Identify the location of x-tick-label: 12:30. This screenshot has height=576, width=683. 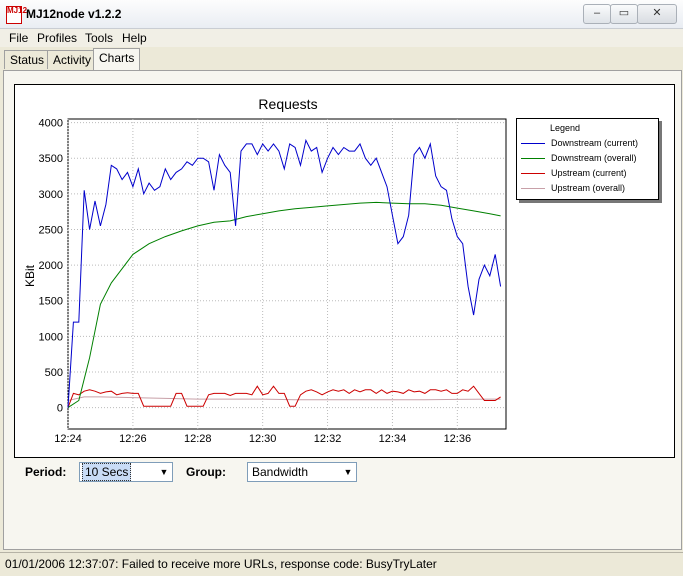
(263, 439).